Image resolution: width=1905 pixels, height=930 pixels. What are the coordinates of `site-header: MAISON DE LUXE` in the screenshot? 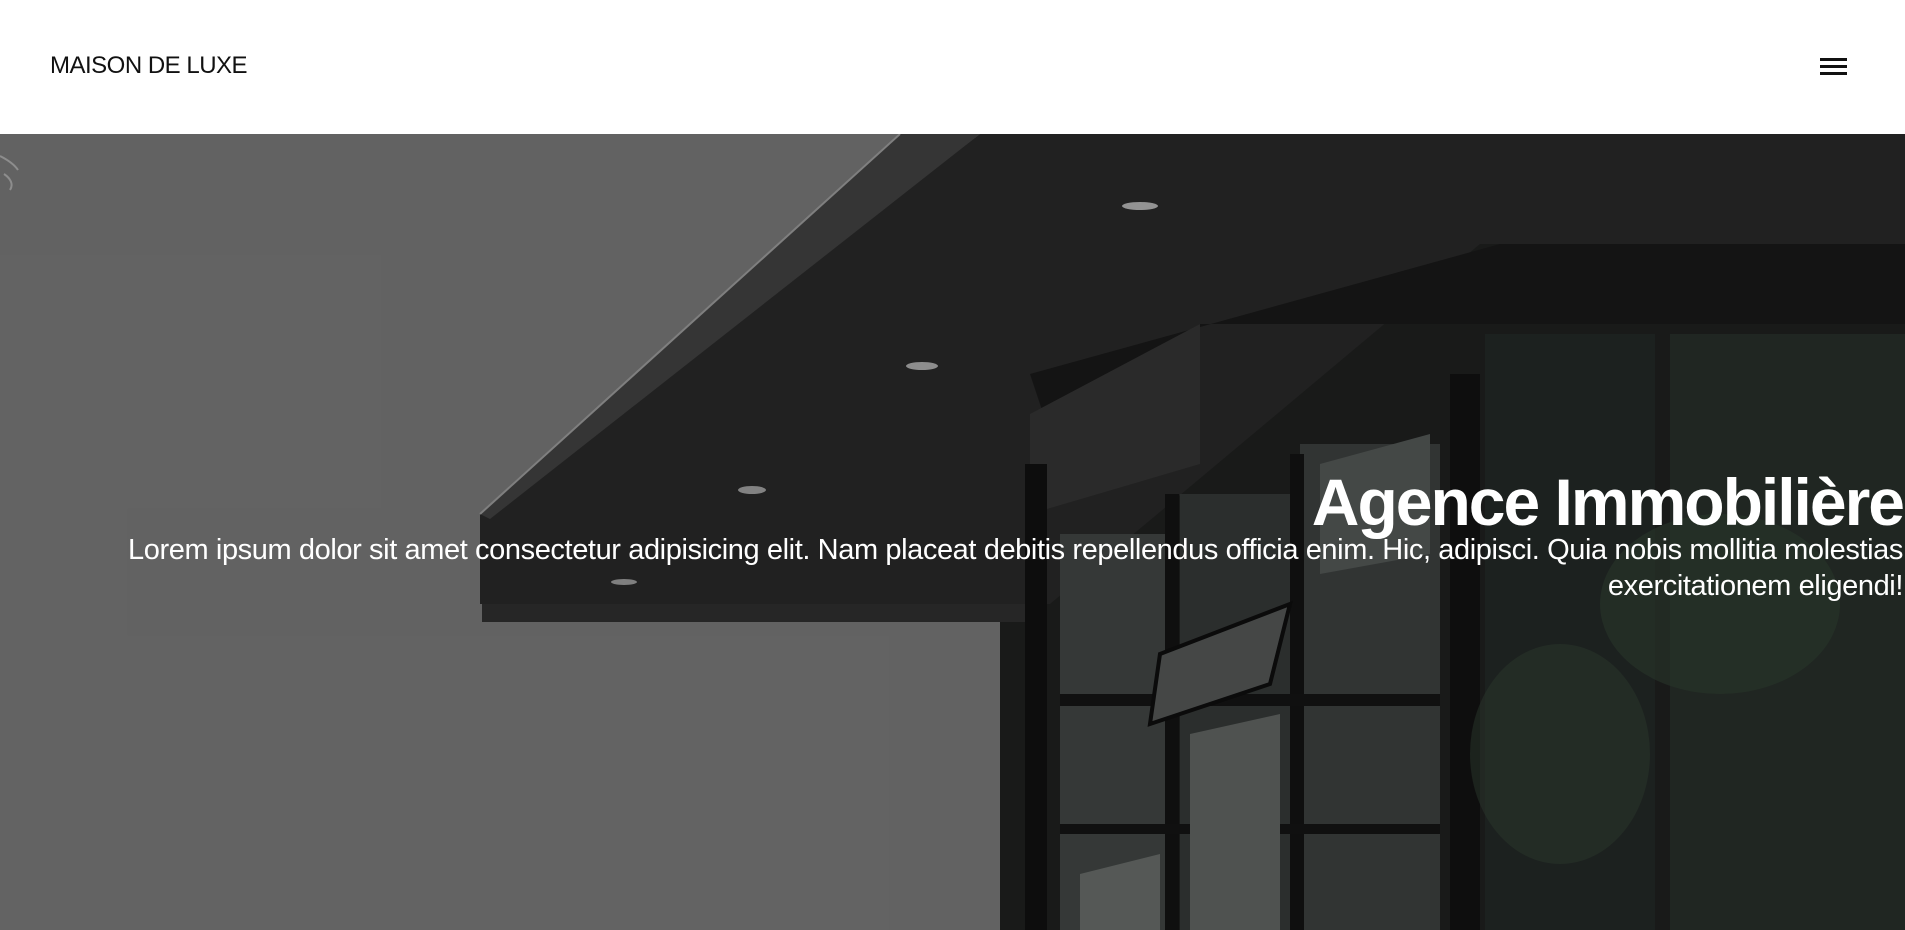 It's located at (952, 67).